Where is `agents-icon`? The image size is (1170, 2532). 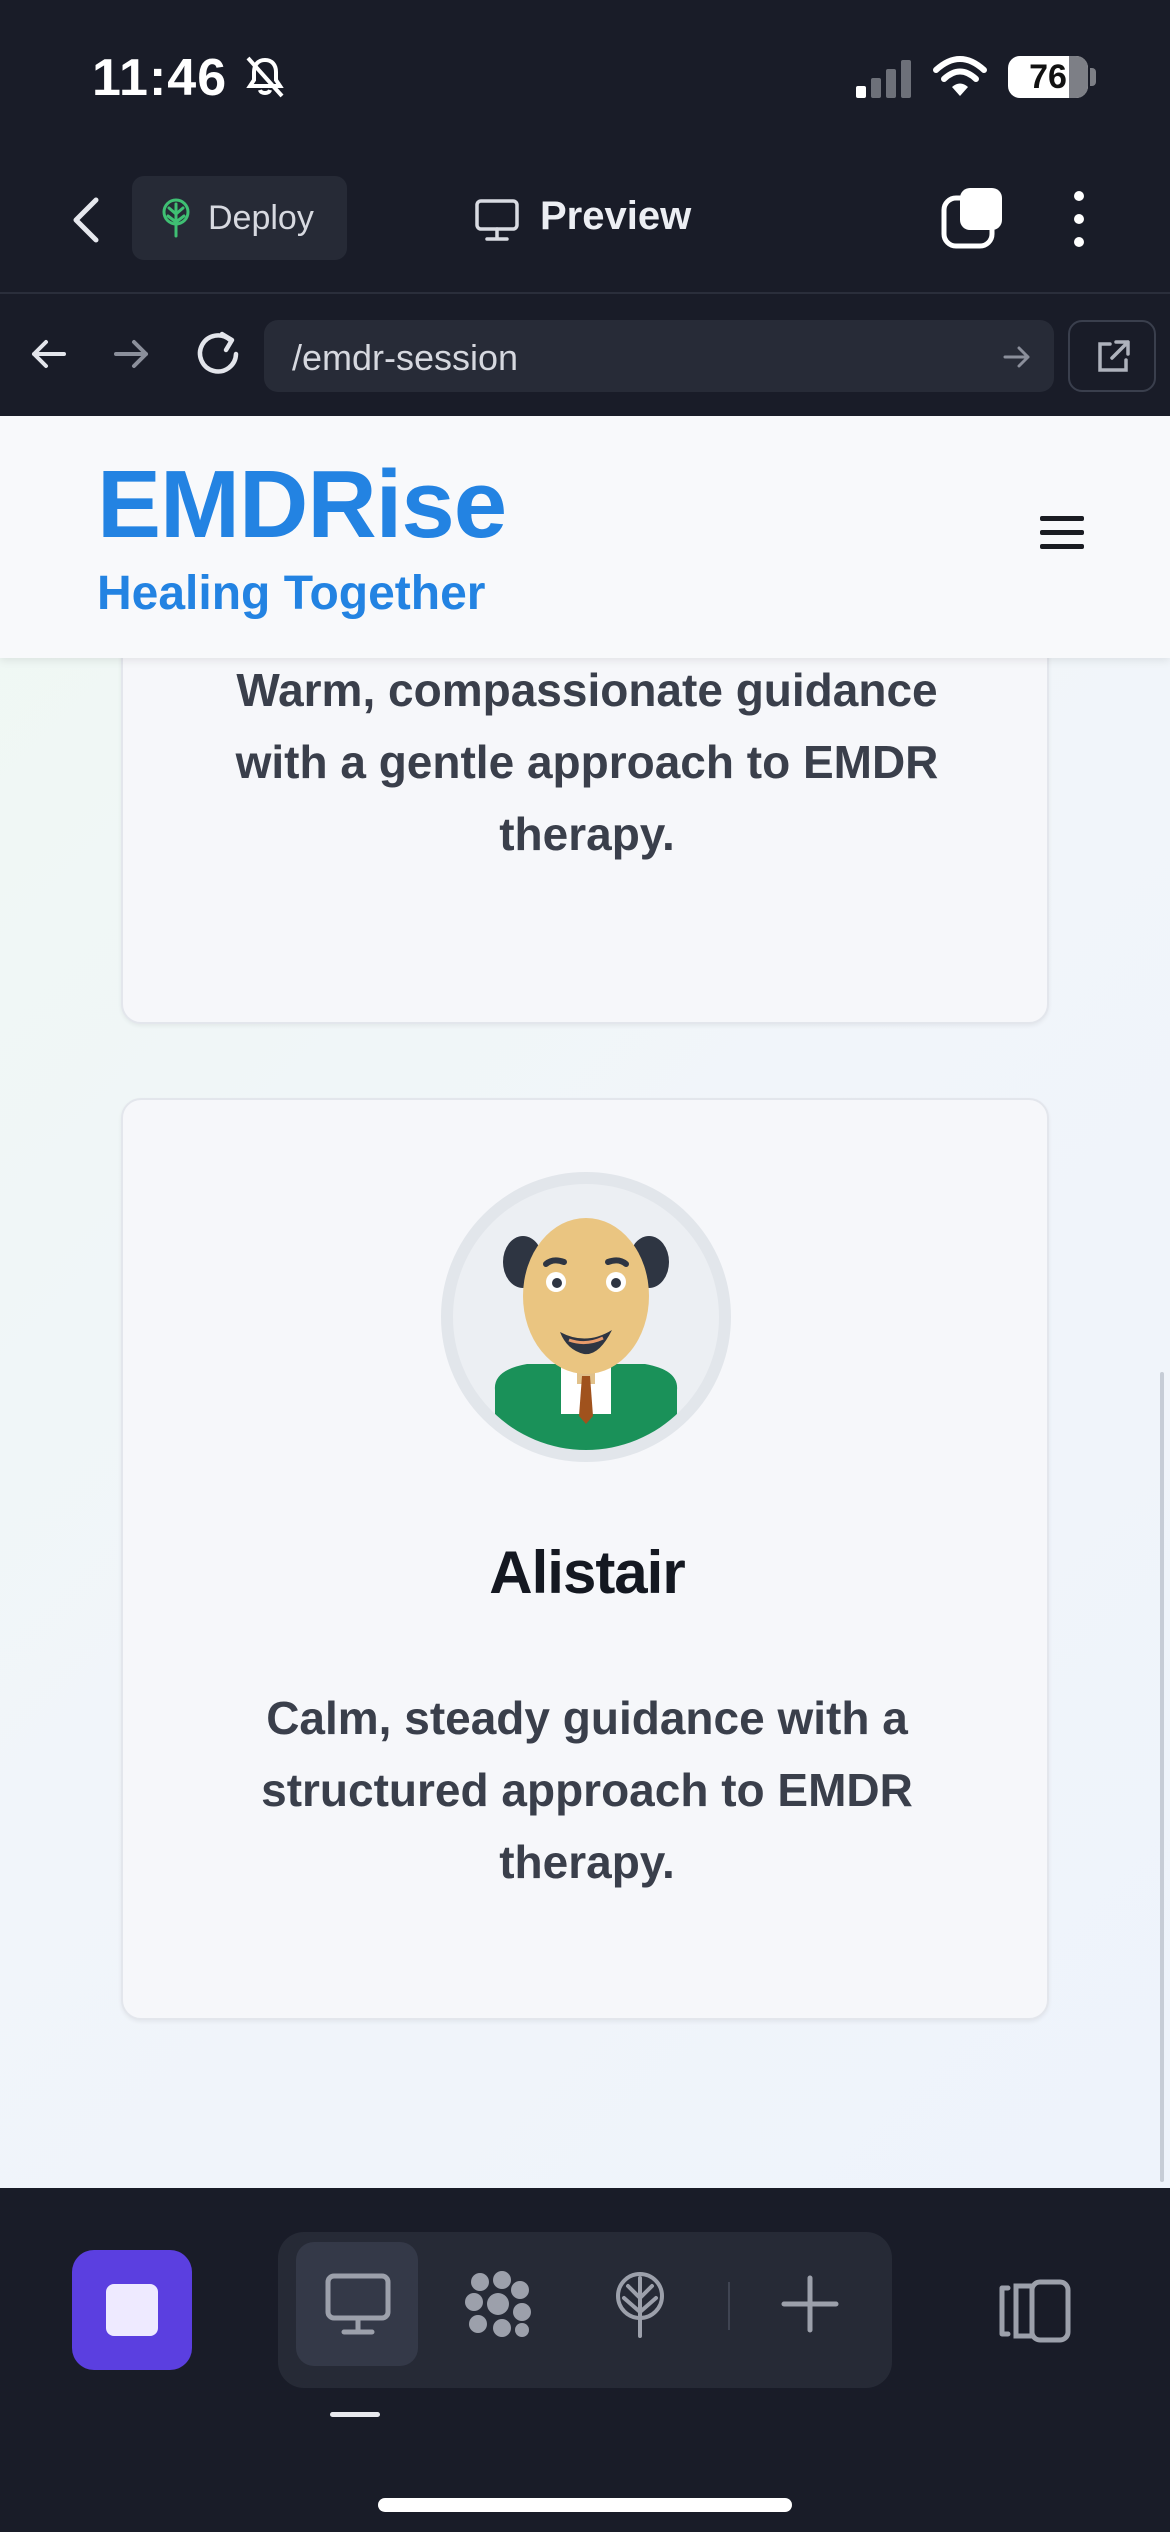 agents-icon is located at coordinates (498, 2304).